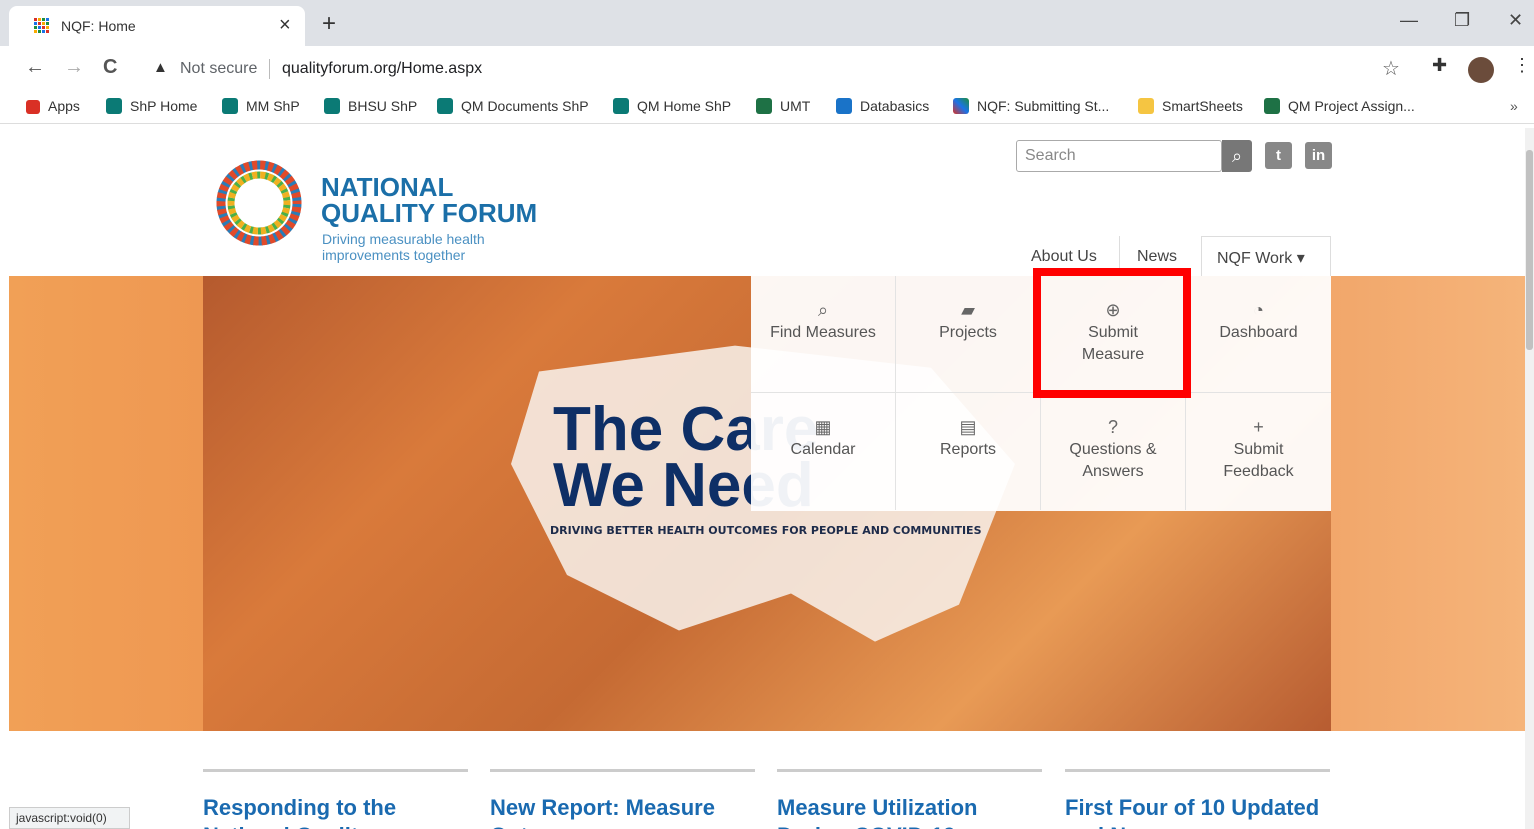 This screenshot has height=829, width=1534. Describe the element at coordinates (767, 23) in the screenshot. I see `tab-strip: NQF: Home × + — ❐ ✕` at that location.